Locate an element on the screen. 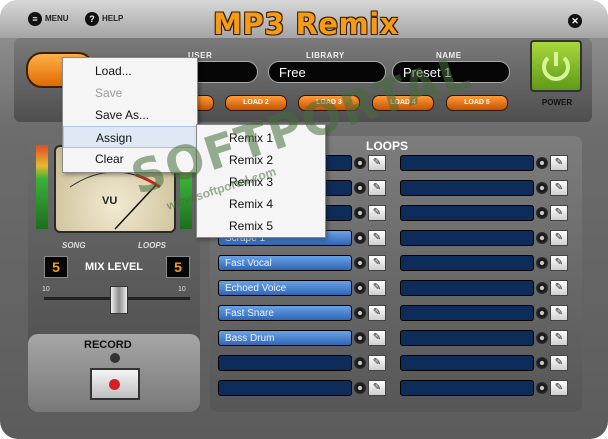 Image resolution: width=608 pixels, height=439 pixels. library-label: LIBRARY is located at coordinates (325, 55).